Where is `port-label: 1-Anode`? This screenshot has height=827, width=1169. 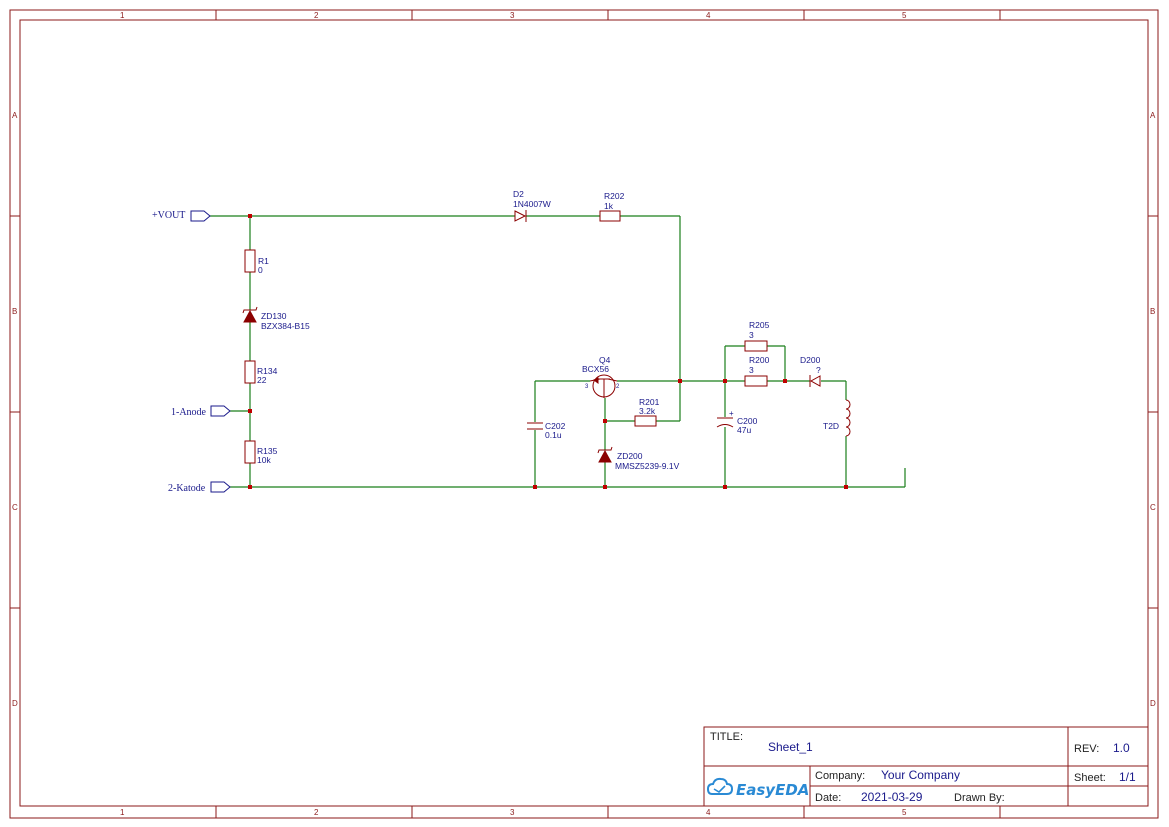
port-label: 1-Anode is located at coordinates (189, 412).